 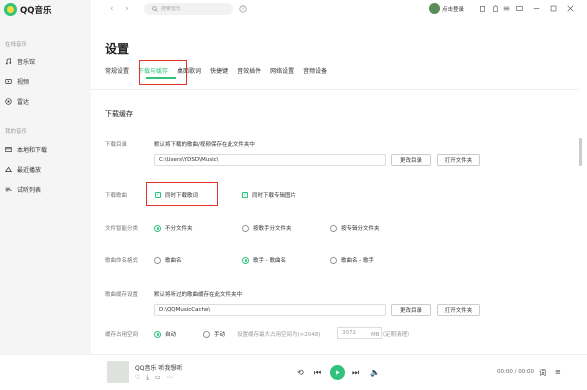 What do you see at coordinates (219, 70) in the screenshot?
I see `tab-shortcuts: 快捷键` at bounding box center [219, 70].